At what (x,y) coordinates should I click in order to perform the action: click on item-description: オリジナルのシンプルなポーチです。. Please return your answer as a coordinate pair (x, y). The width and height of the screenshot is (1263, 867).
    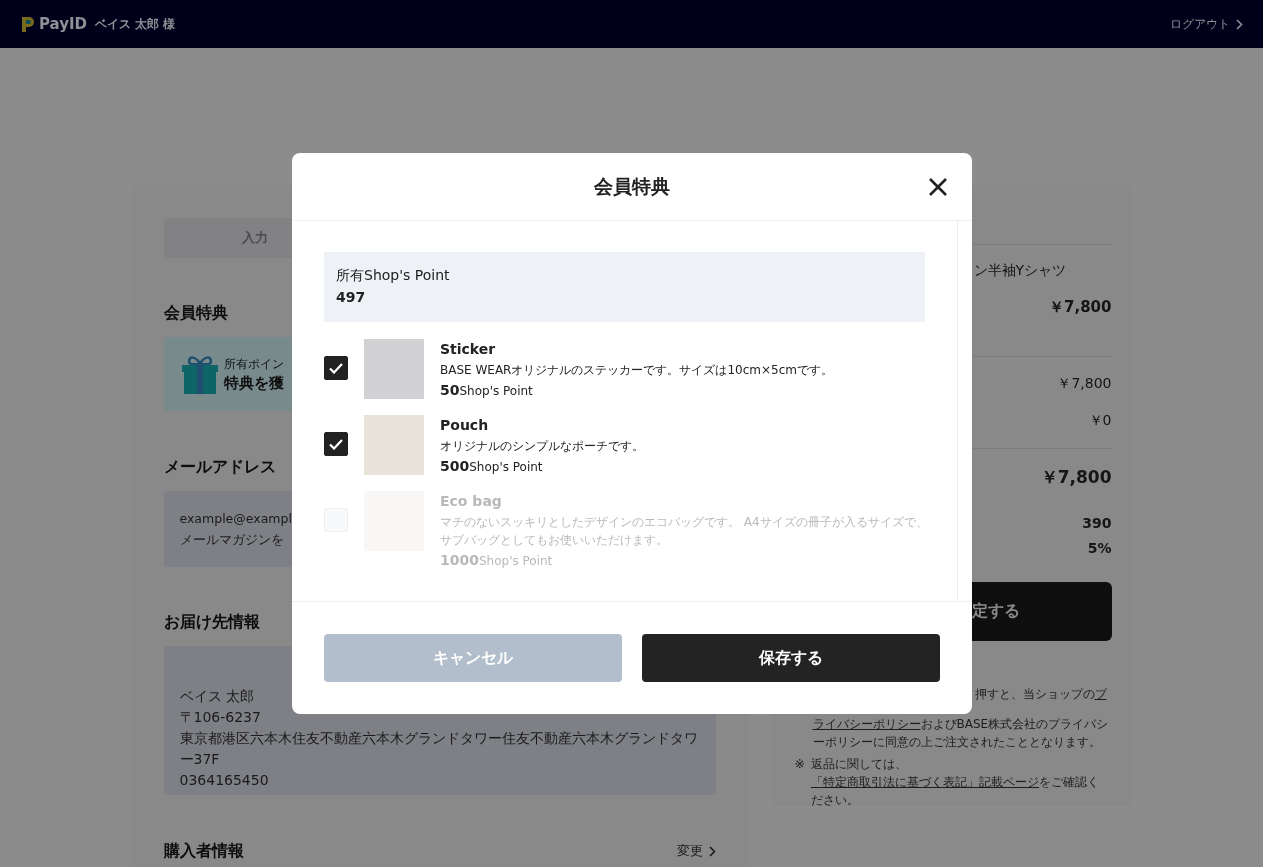
    Looking at the image, I should click on (542, 446).